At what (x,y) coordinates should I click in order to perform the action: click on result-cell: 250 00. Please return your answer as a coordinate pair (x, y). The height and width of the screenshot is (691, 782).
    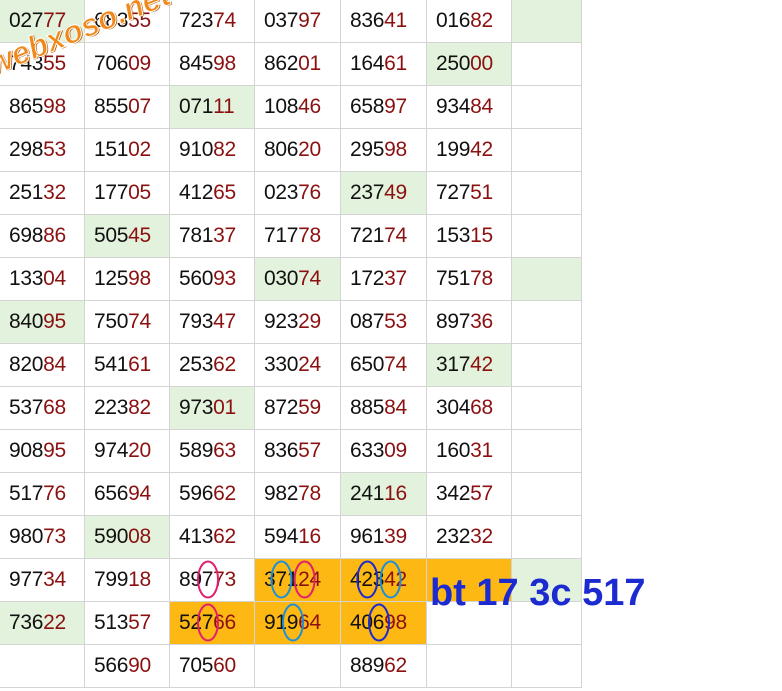
    Looking at the image, I should click on (469, 64).